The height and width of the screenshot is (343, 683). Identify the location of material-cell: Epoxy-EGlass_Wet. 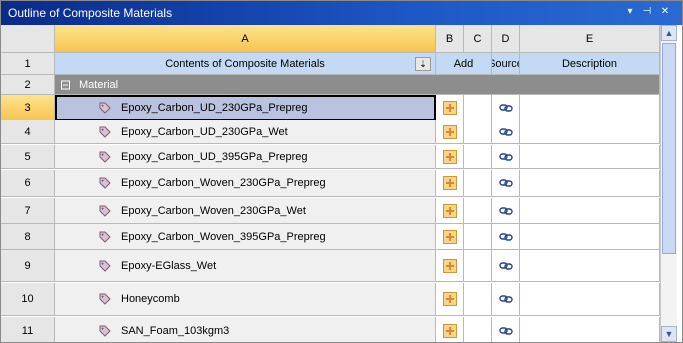
(245, 266).